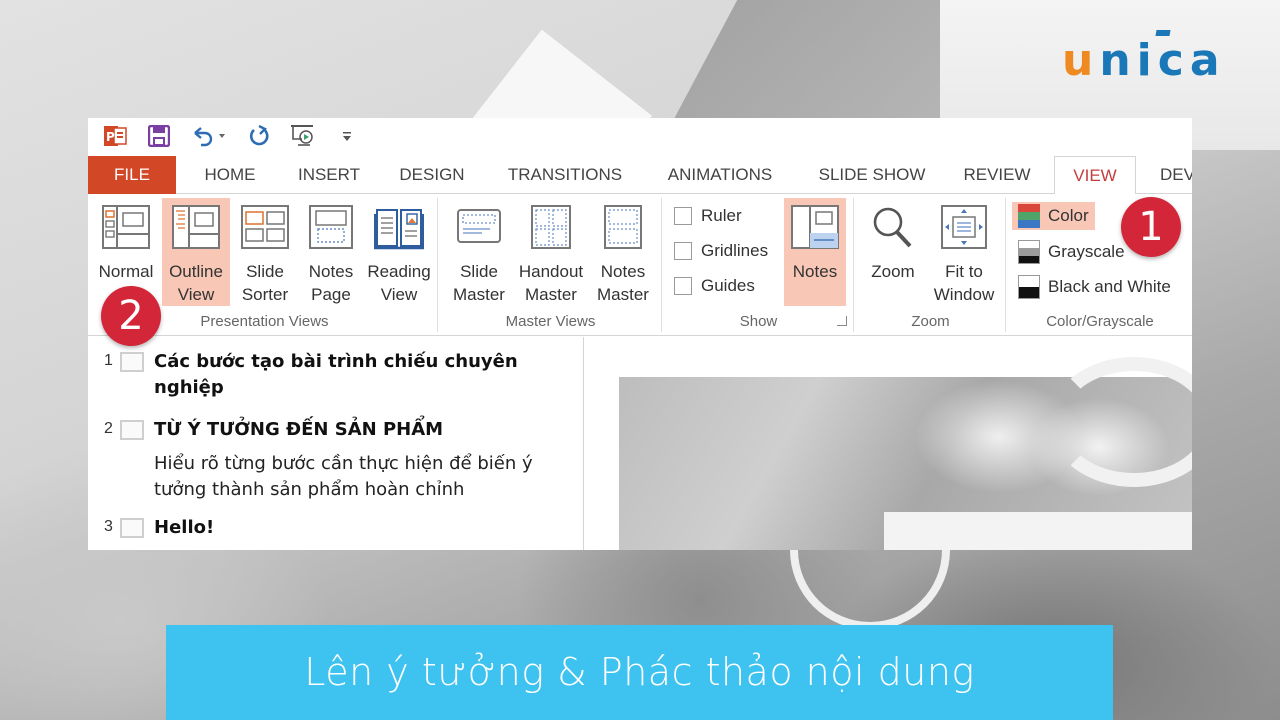 The image size is (1280, 720). Describe the element at coordinates (331, 294) in the screenshot. I see `notes-page-label-2: Page` at that location.